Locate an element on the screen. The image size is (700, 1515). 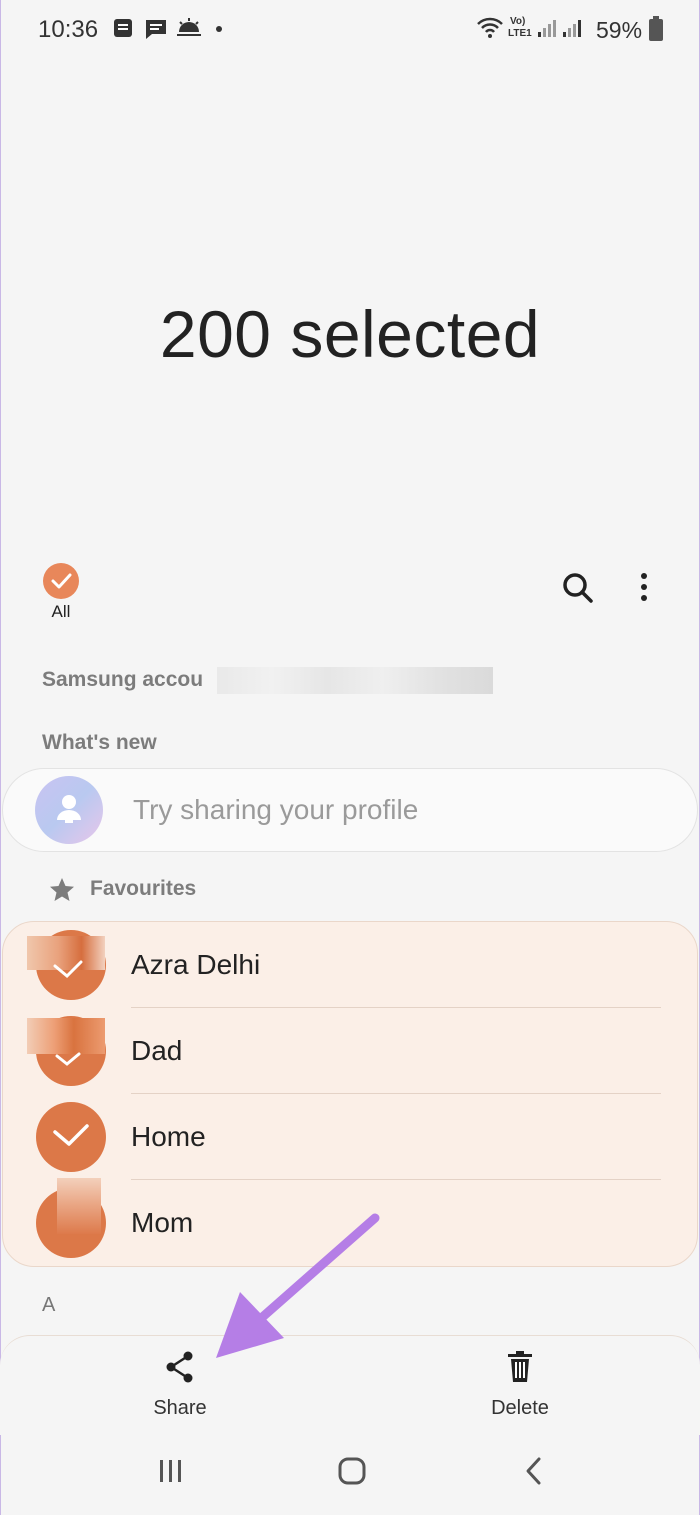
delete-button: Delete is located at coordinates (520, 1385).